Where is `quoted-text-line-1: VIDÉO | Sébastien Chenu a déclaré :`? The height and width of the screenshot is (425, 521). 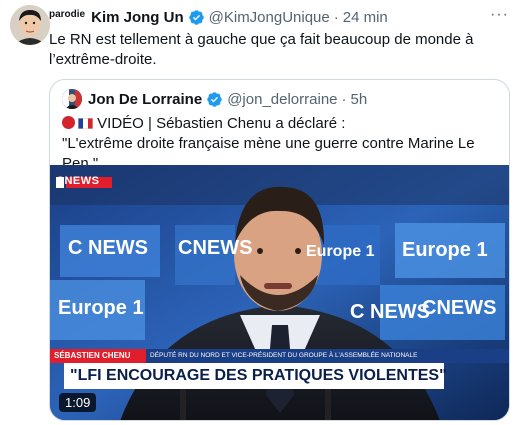 quoted-text-line-1: VIDÉO | Sébastien Chenu a déclaré : is located at coordinates (282, 124).